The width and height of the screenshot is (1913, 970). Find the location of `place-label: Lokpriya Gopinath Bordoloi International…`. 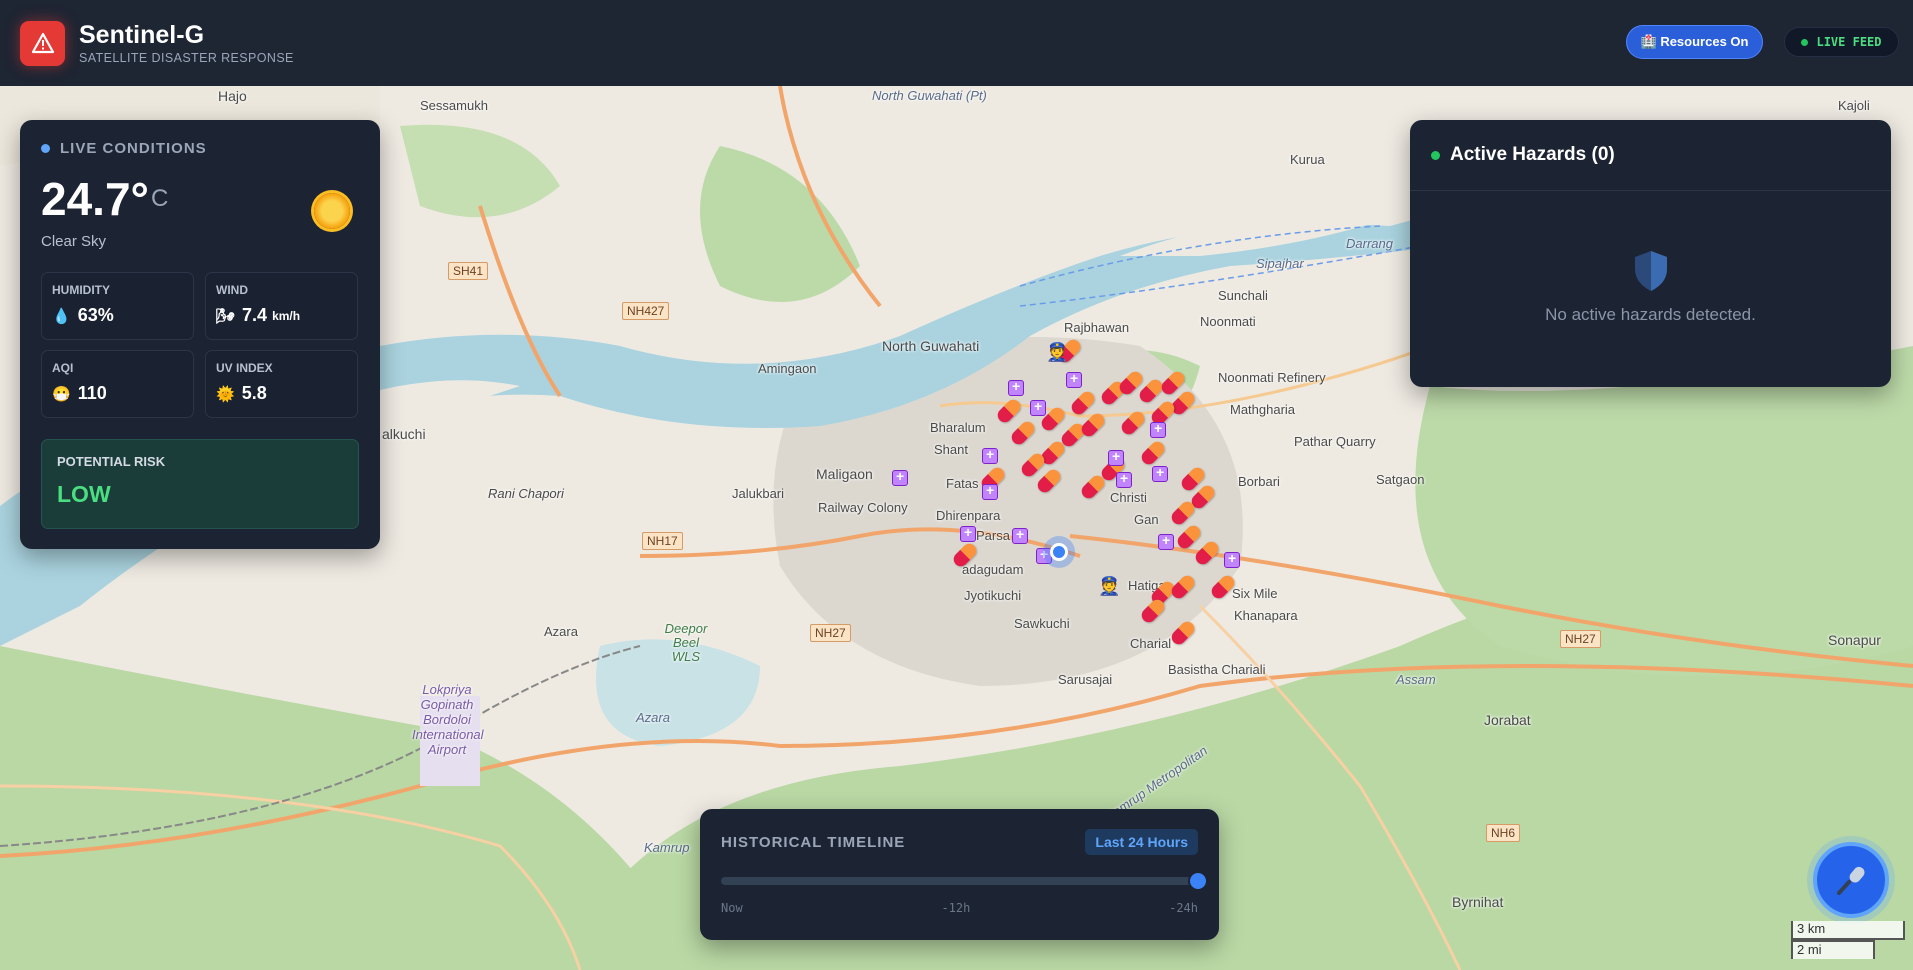

place-label: Lokpriya Gopinath Bordoloi International… is located at coordinates (448, 719).